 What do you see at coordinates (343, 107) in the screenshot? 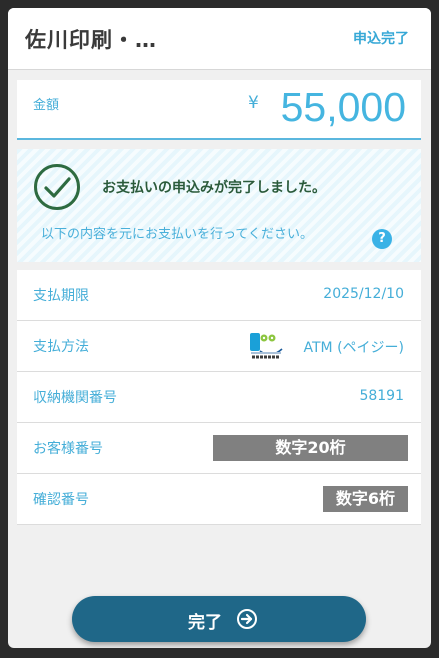
I see `amount-value: 55,000` at bounding box center [343, 107].